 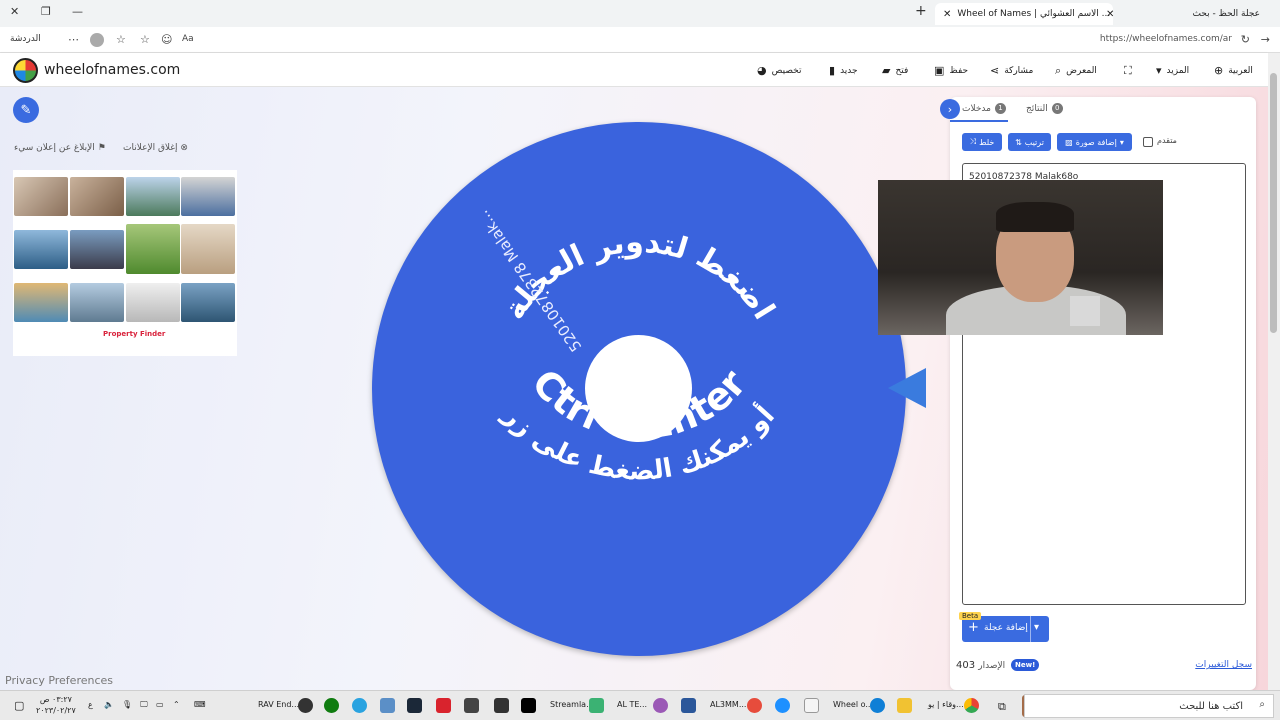 What do you see at coordinates (125, 263) in the screenshot?
I see `ad-banner: Property Finder` at bounding box center [125, 263].